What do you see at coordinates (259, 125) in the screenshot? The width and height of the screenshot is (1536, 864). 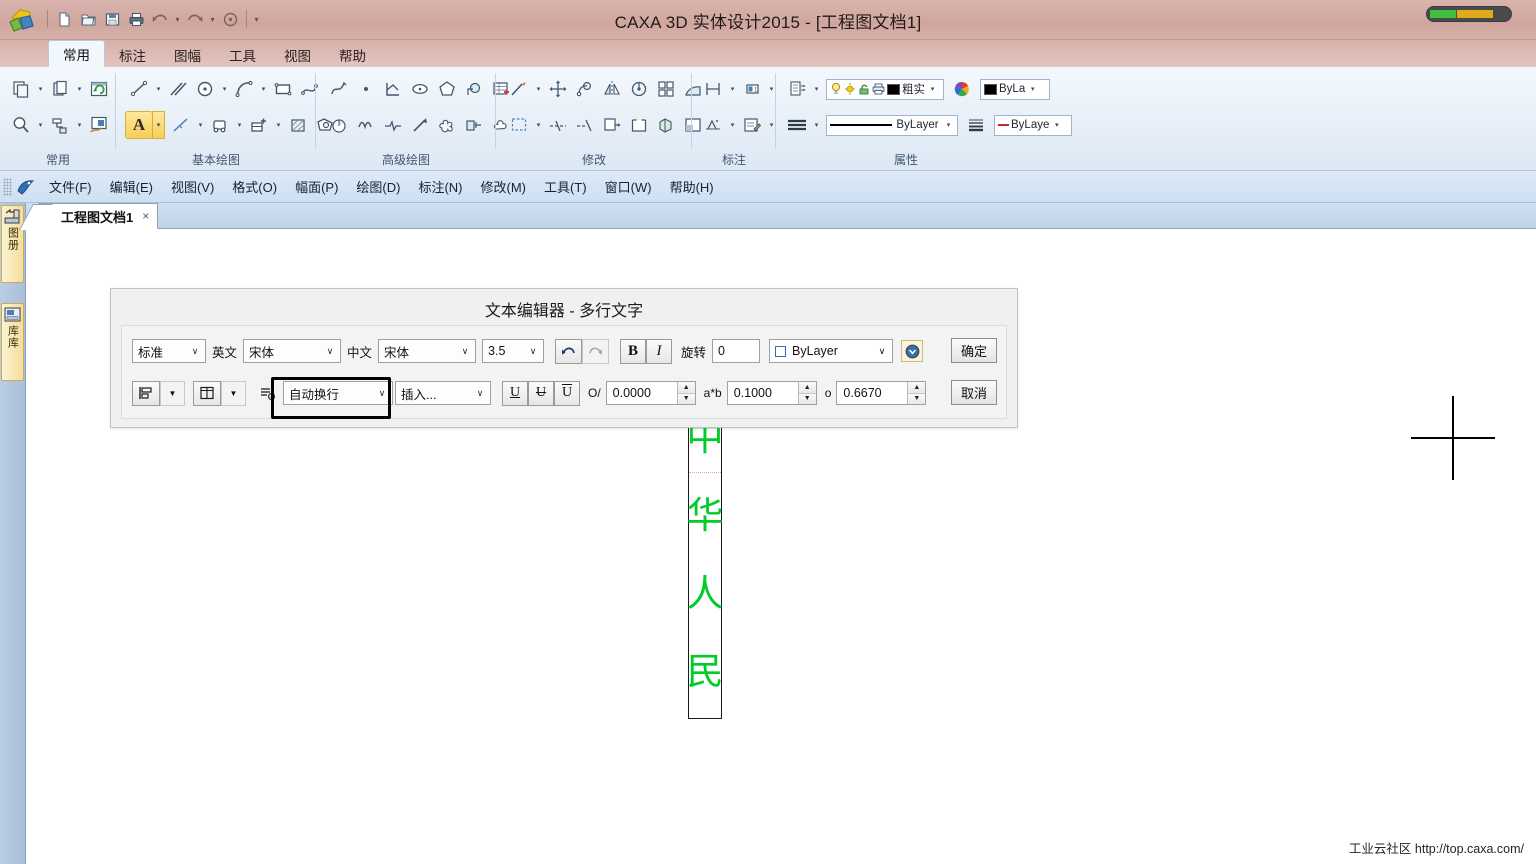 I see `insert-table-icon` at bounding box center [259, 125].